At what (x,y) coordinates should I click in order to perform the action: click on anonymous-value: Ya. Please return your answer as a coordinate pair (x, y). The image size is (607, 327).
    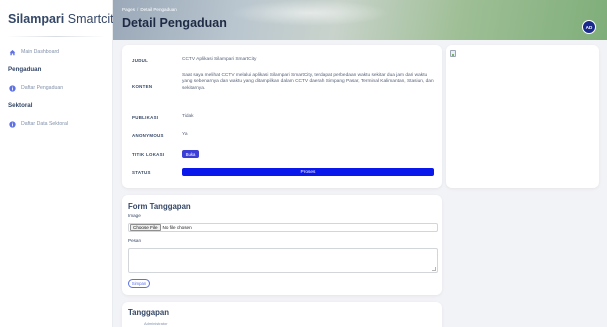
    Looking at the image, I should click on (185, 134).